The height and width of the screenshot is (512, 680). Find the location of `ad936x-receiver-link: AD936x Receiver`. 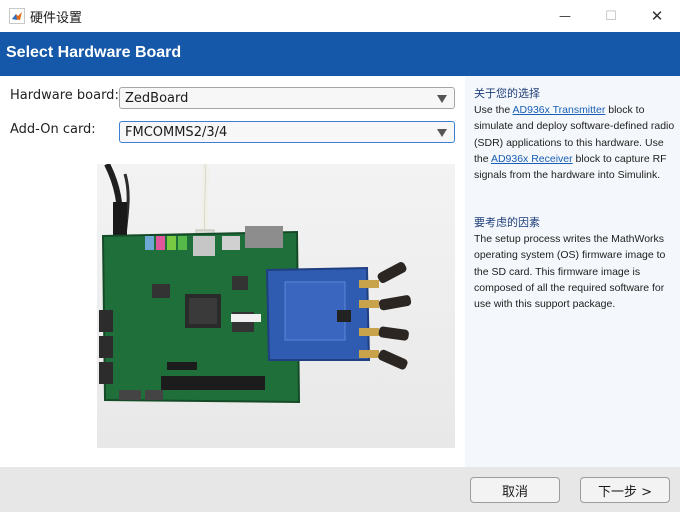

ad936x-receiver-link: AD936x Receiver is located at coordinates (532, 159).